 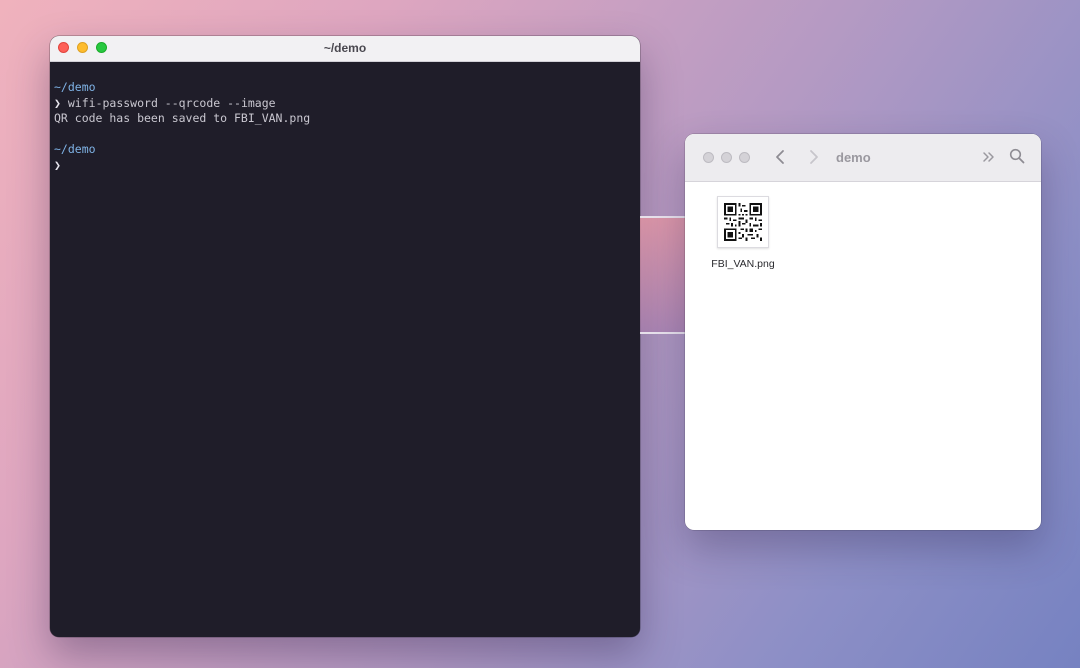 I want to click on terminal-titlebar: ~/demo, so click(x=345, y=49).